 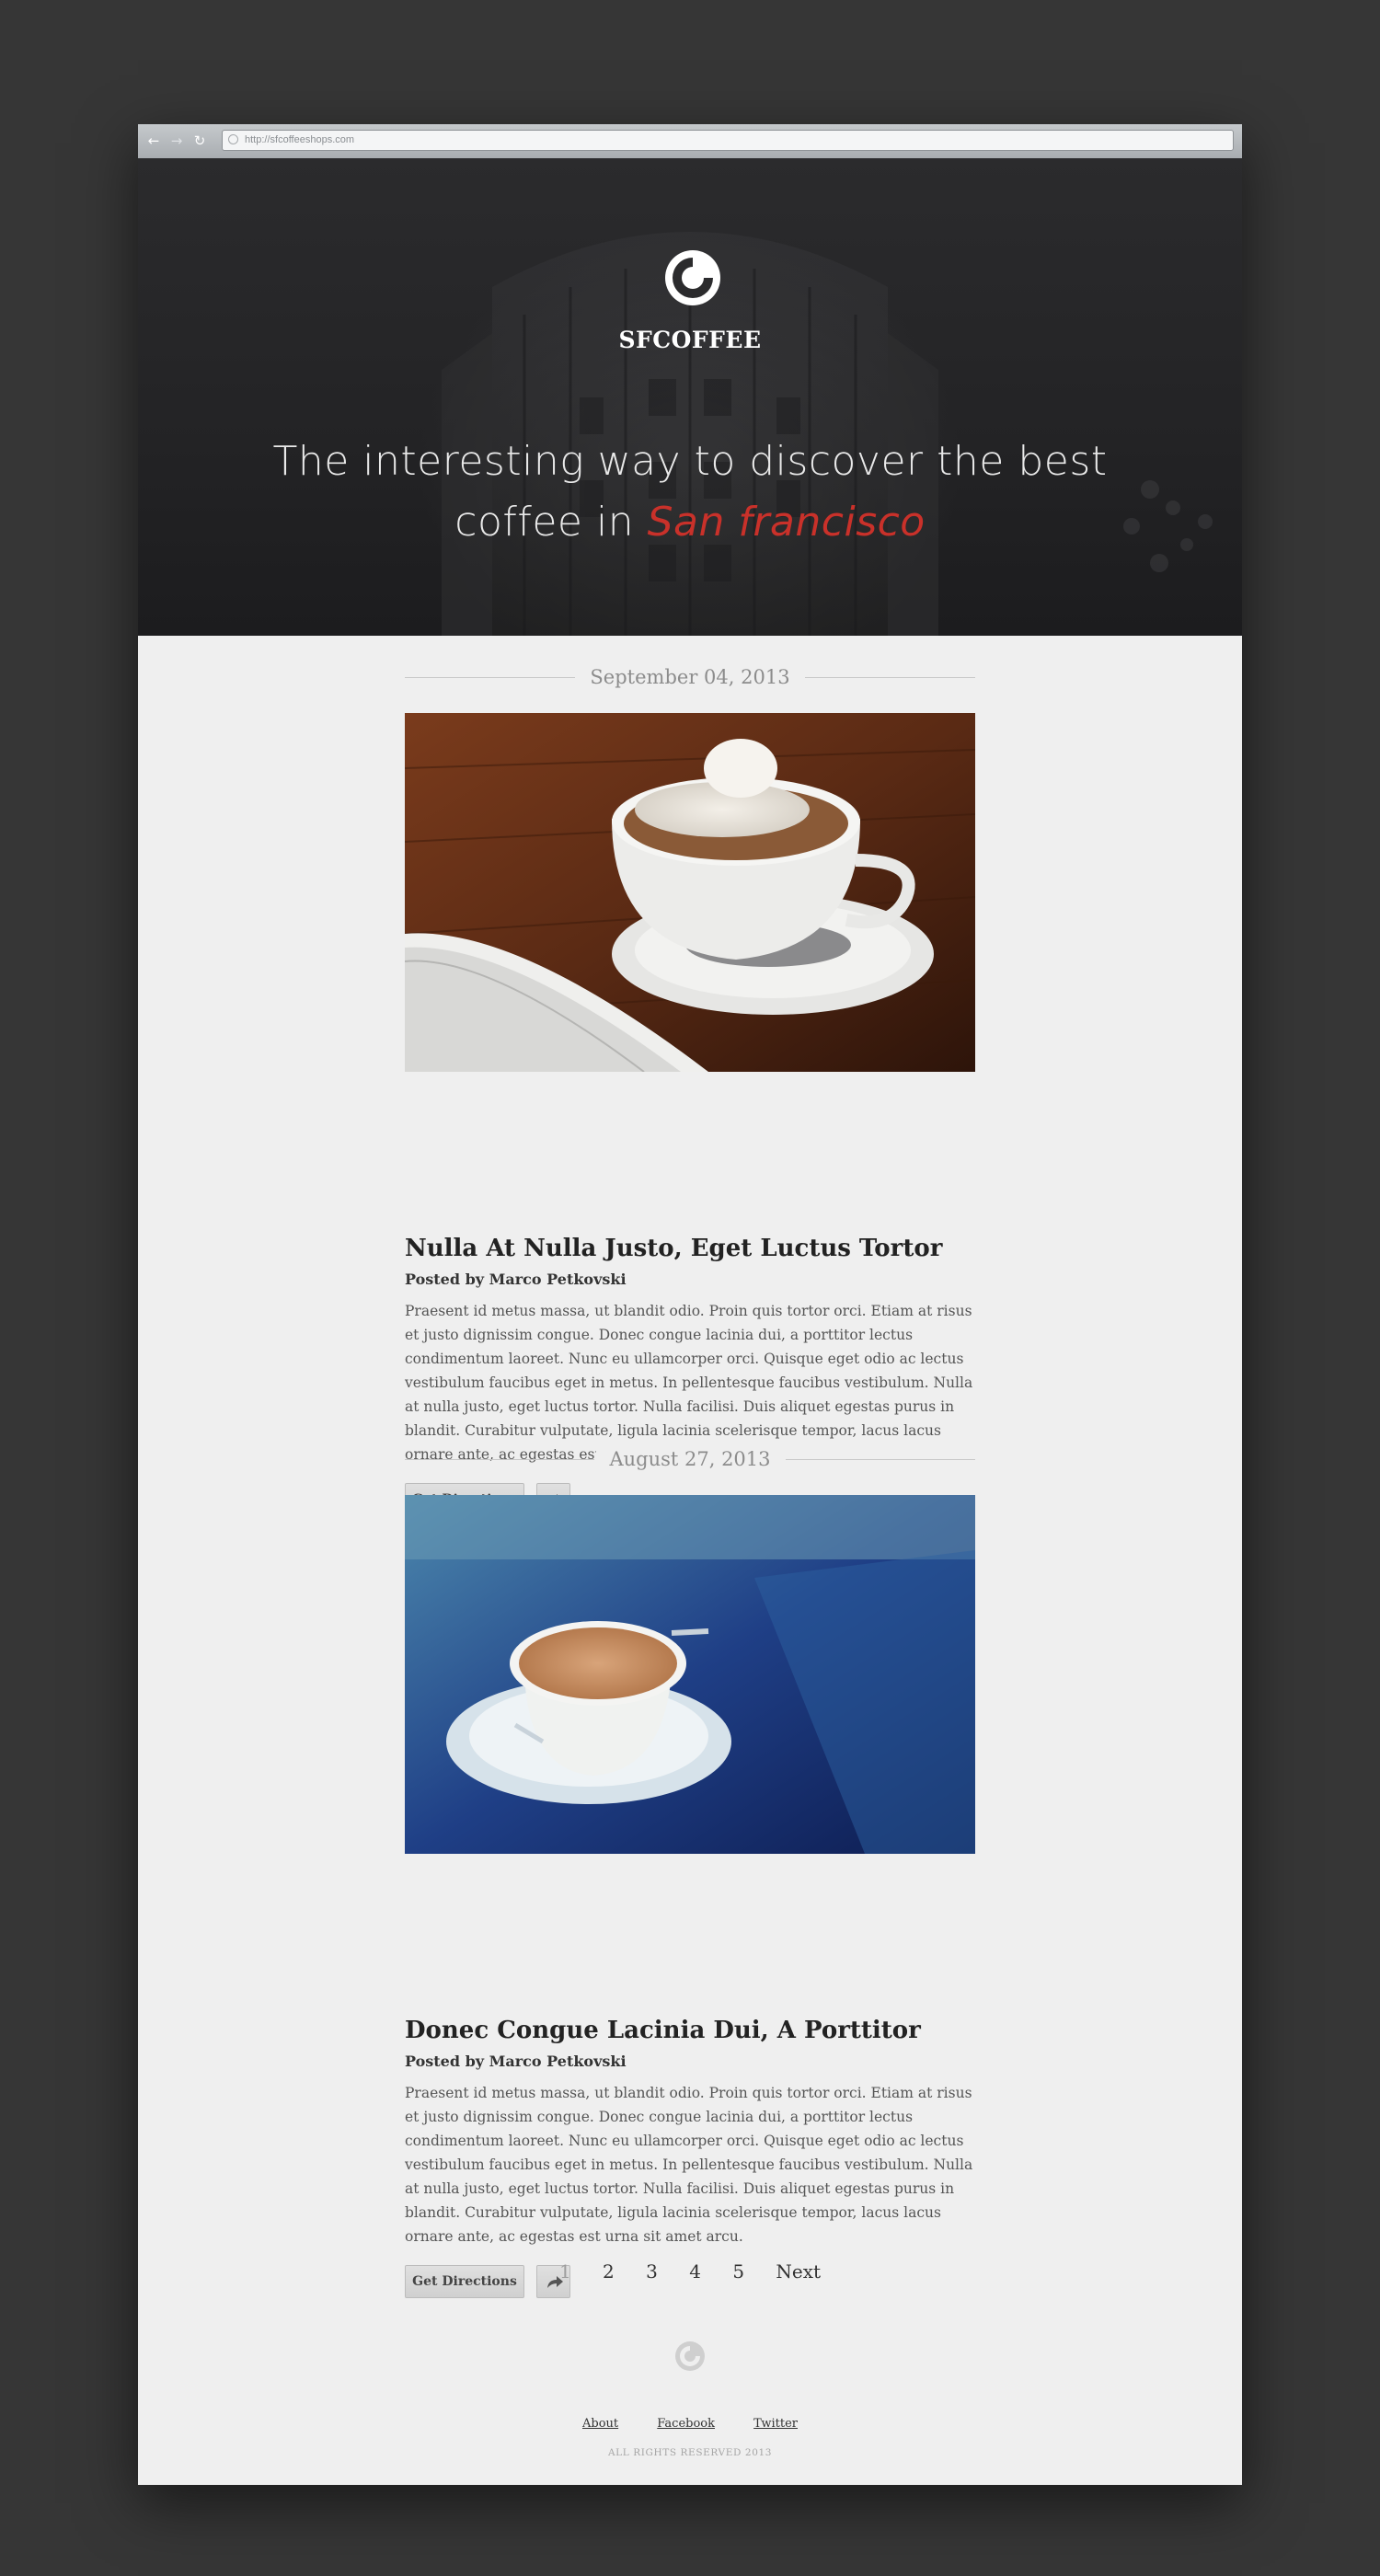 I want to click on post-date: August 27, 2013, so click(x=690, y=1459).